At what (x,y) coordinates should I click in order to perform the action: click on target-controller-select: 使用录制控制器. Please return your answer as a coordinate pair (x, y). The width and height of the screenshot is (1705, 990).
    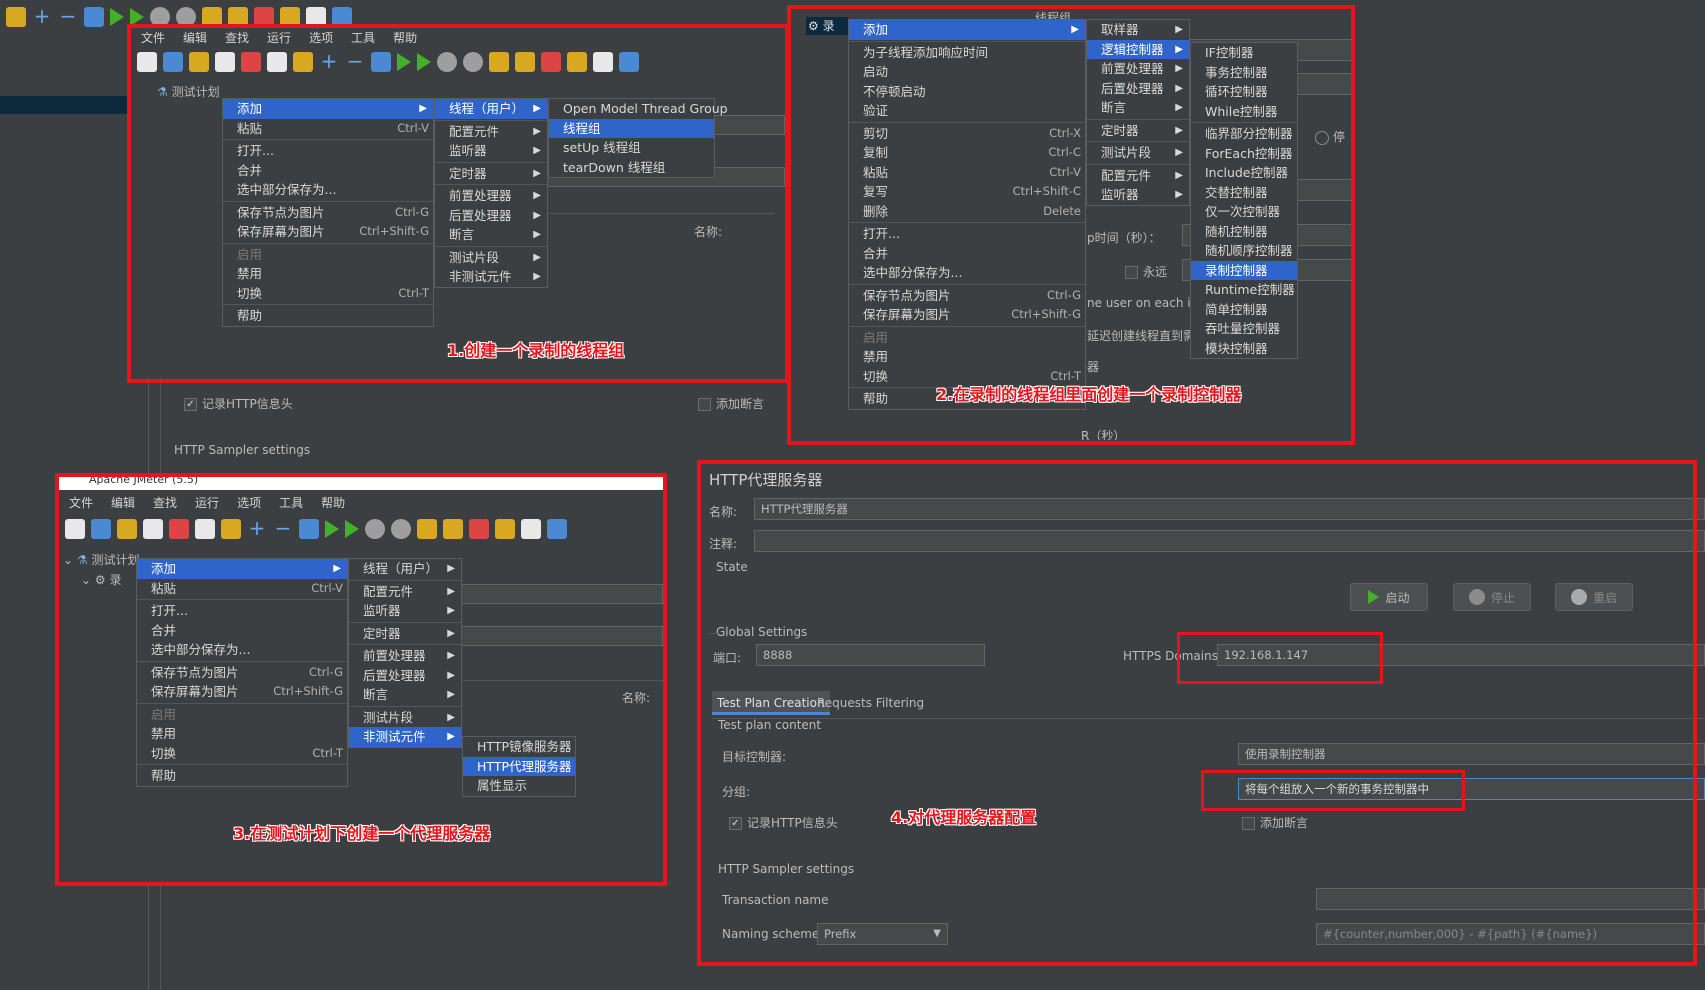
    Looking at the image, I should click on (1471, 754).